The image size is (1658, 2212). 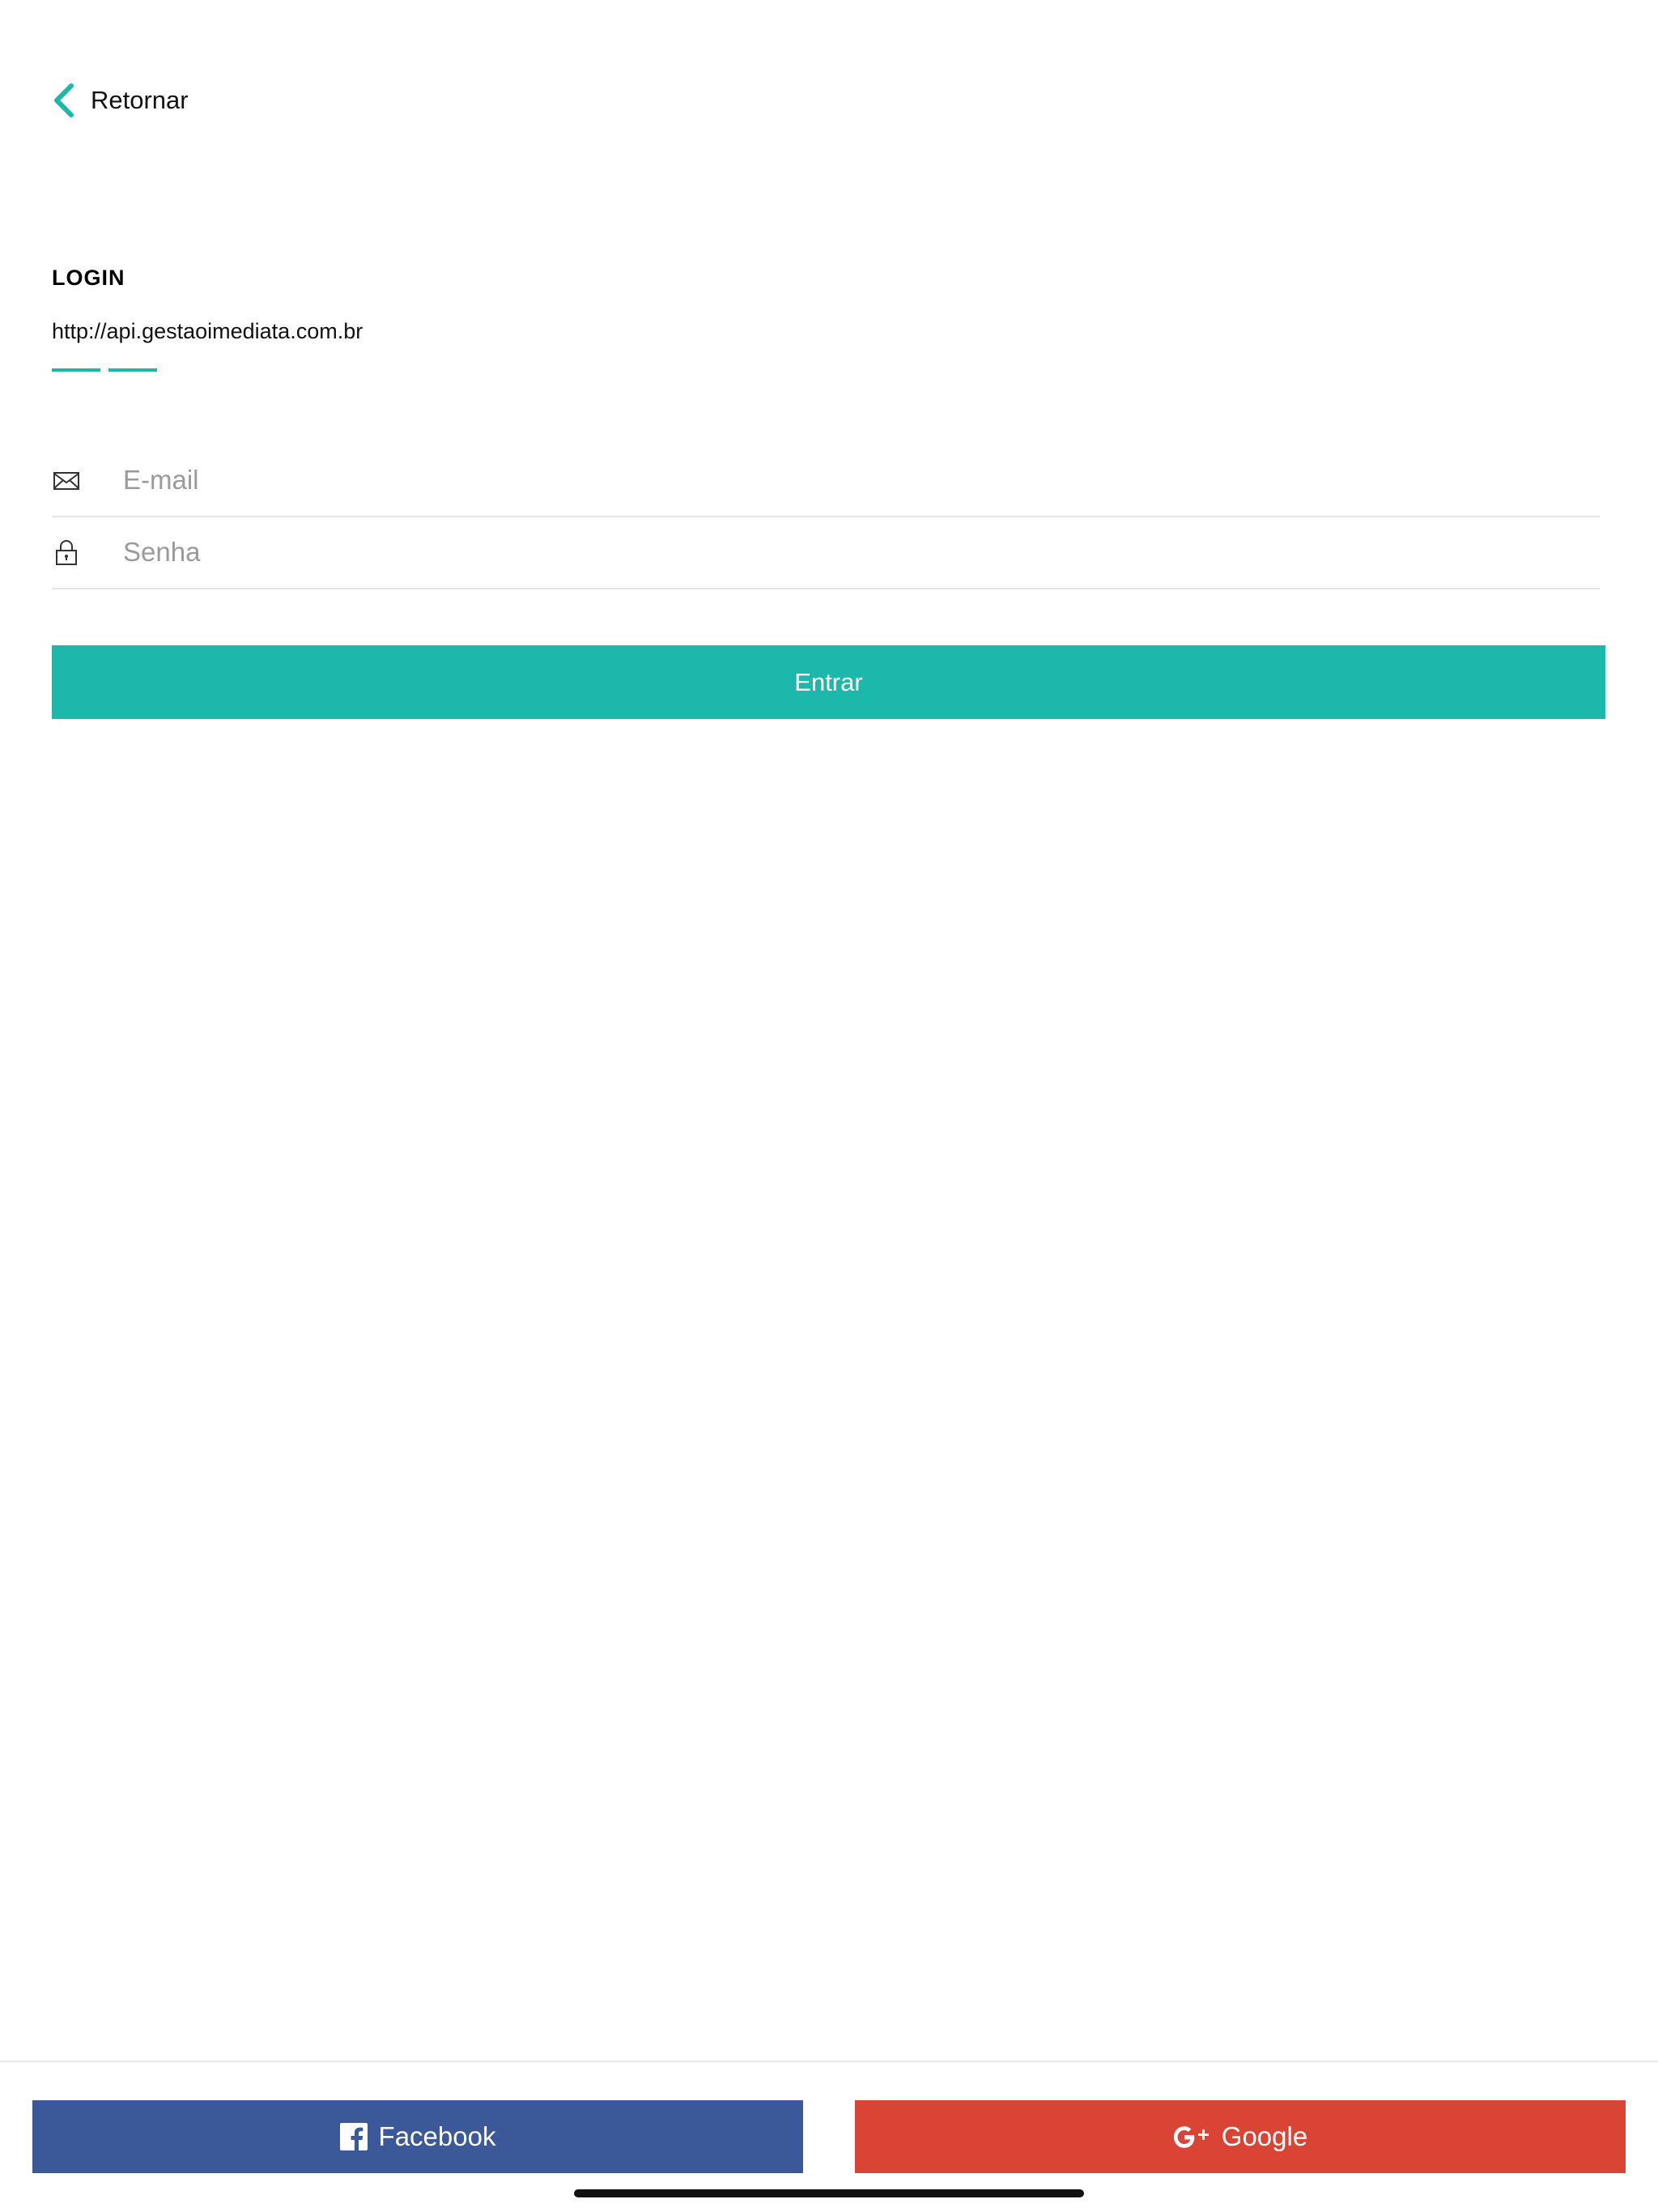 I want to click on google-login-button: Google, so click(x=1240, y=2136).